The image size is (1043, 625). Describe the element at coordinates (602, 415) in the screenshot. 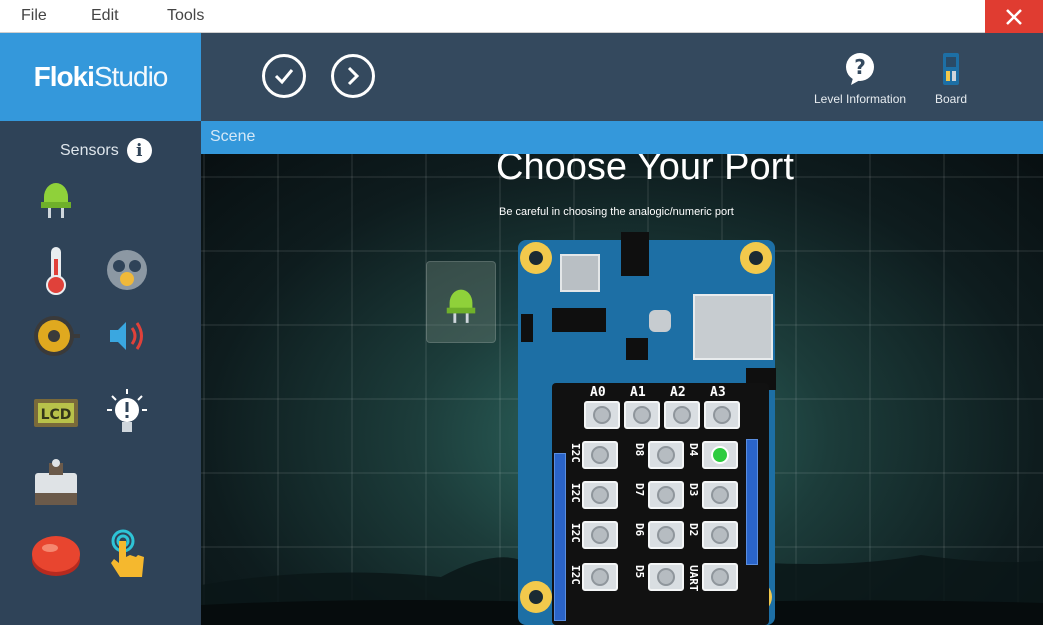

I see `port-a0` at that location.